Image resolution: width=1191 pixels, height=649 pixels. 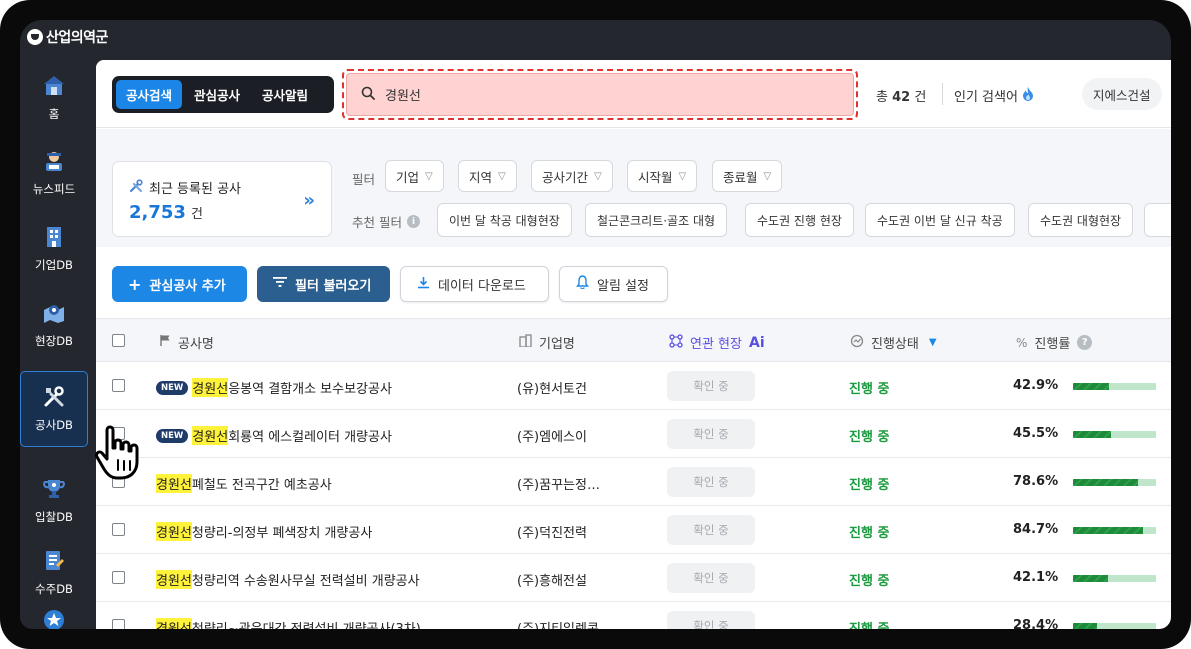 What do you see at coordinates (799, 220) in the screenshot?
I see `recommend-filter-chip: 수도권 진행 현장` at bounding box center [799, 220].